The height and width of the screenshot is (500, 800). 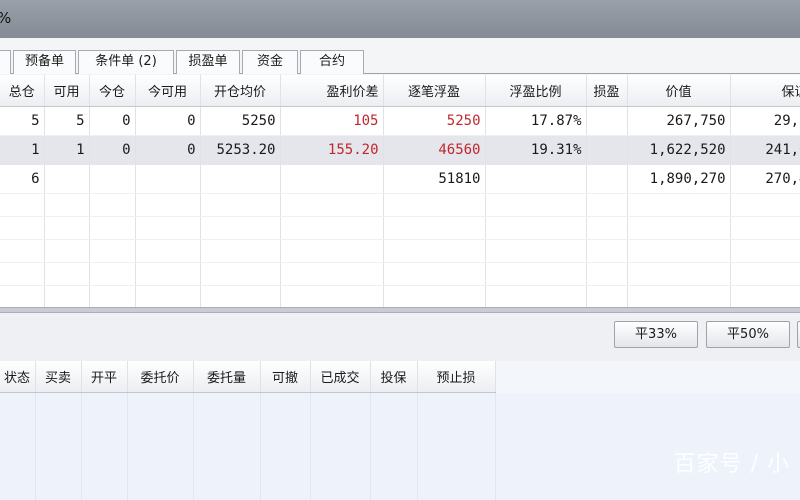 I want to click on col-header-buy-sell: 买卖, so click(x=58, y=377).